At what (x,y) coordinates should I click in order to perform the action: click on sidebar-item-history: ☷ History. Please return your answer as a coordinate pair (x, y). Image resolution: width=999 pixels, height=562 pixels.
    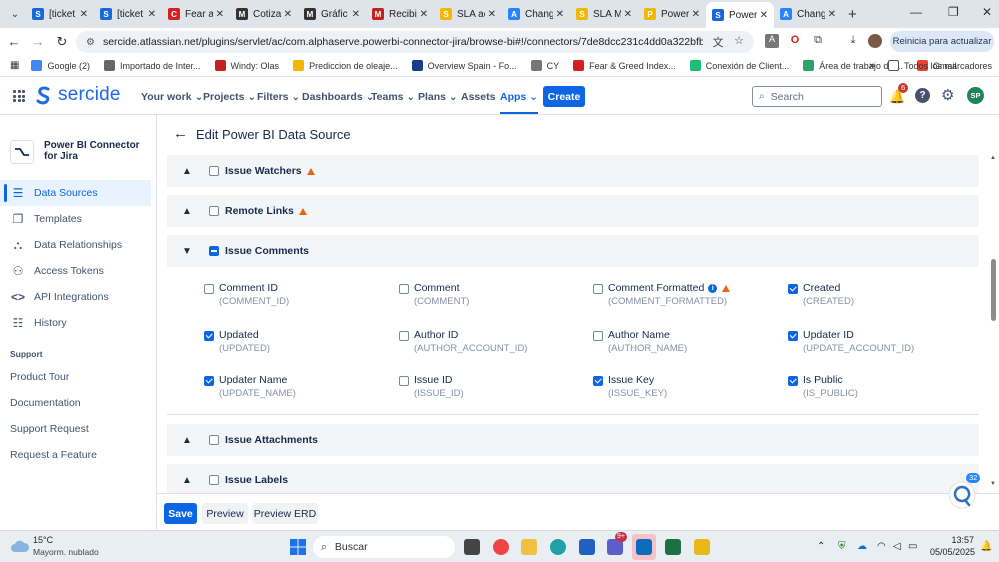
    Looking at the image, I should click on (75, 323).